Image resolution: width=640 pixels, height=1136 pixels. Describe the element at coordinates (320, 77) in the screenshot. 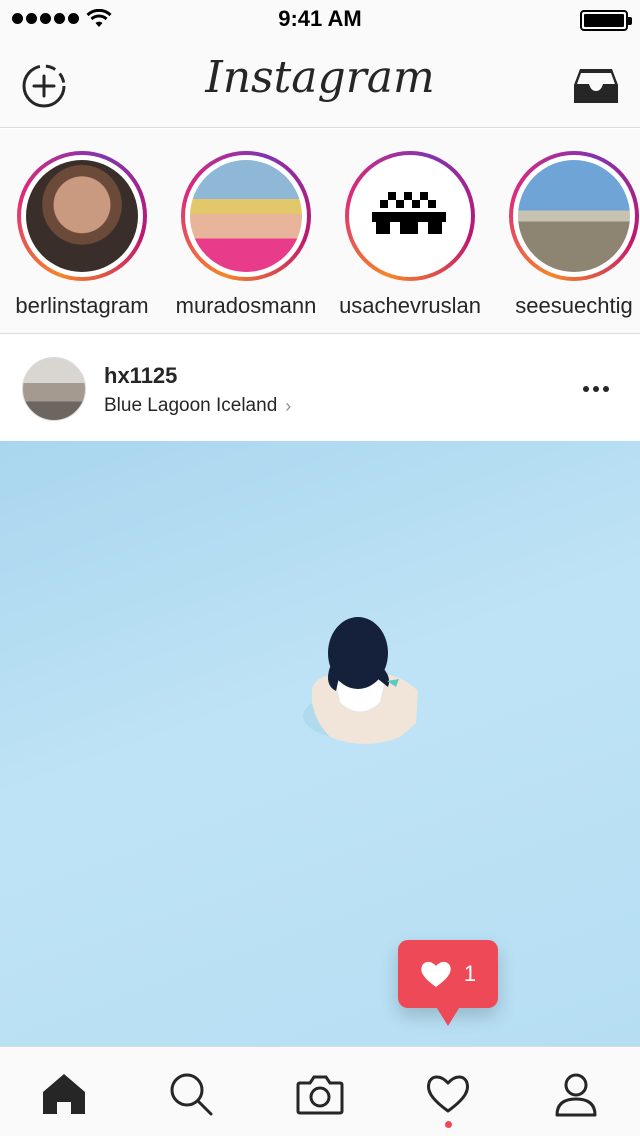

I see `app-logo: Instagram` at that location.